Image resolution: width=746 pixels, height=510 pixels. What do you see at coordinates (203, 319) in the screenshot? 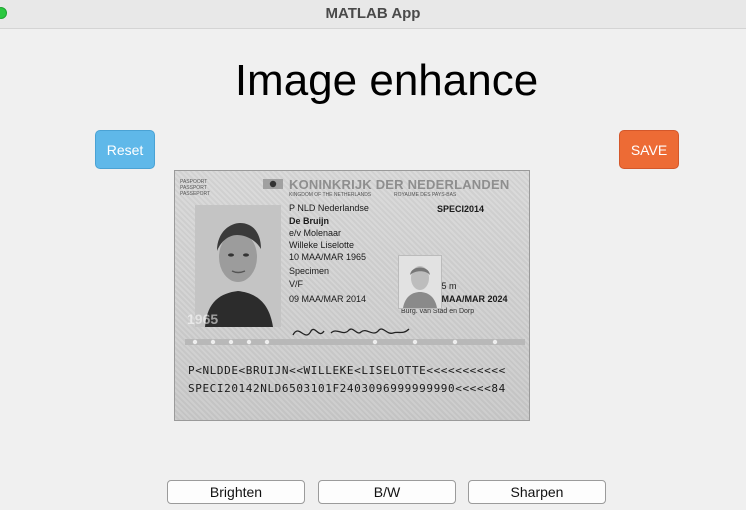
I see `passport-photo-year: 1965` at bounding box center [203, 319].